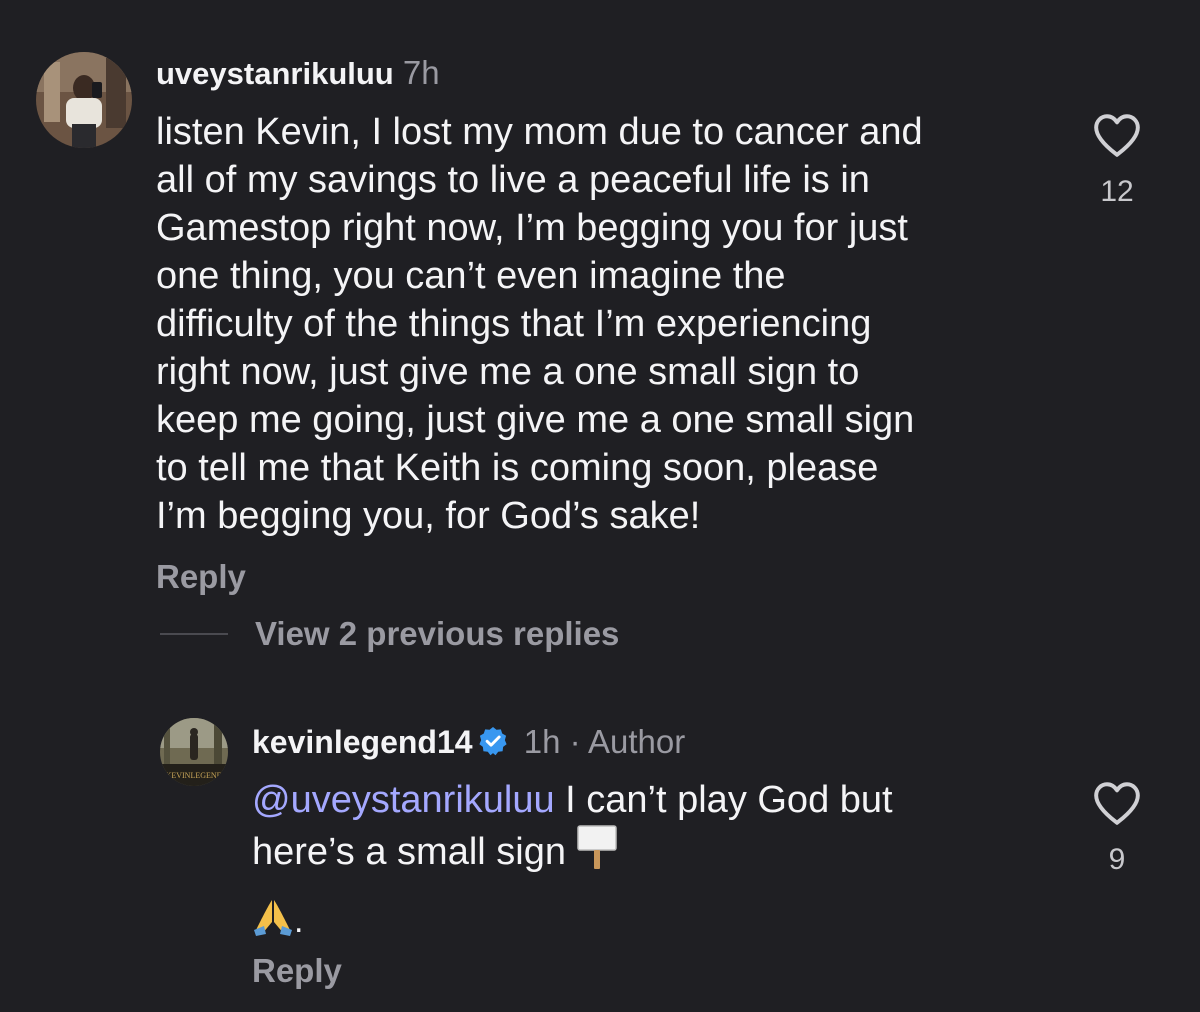  I want to click on reply-emoji-line: ., so click(277, 918).